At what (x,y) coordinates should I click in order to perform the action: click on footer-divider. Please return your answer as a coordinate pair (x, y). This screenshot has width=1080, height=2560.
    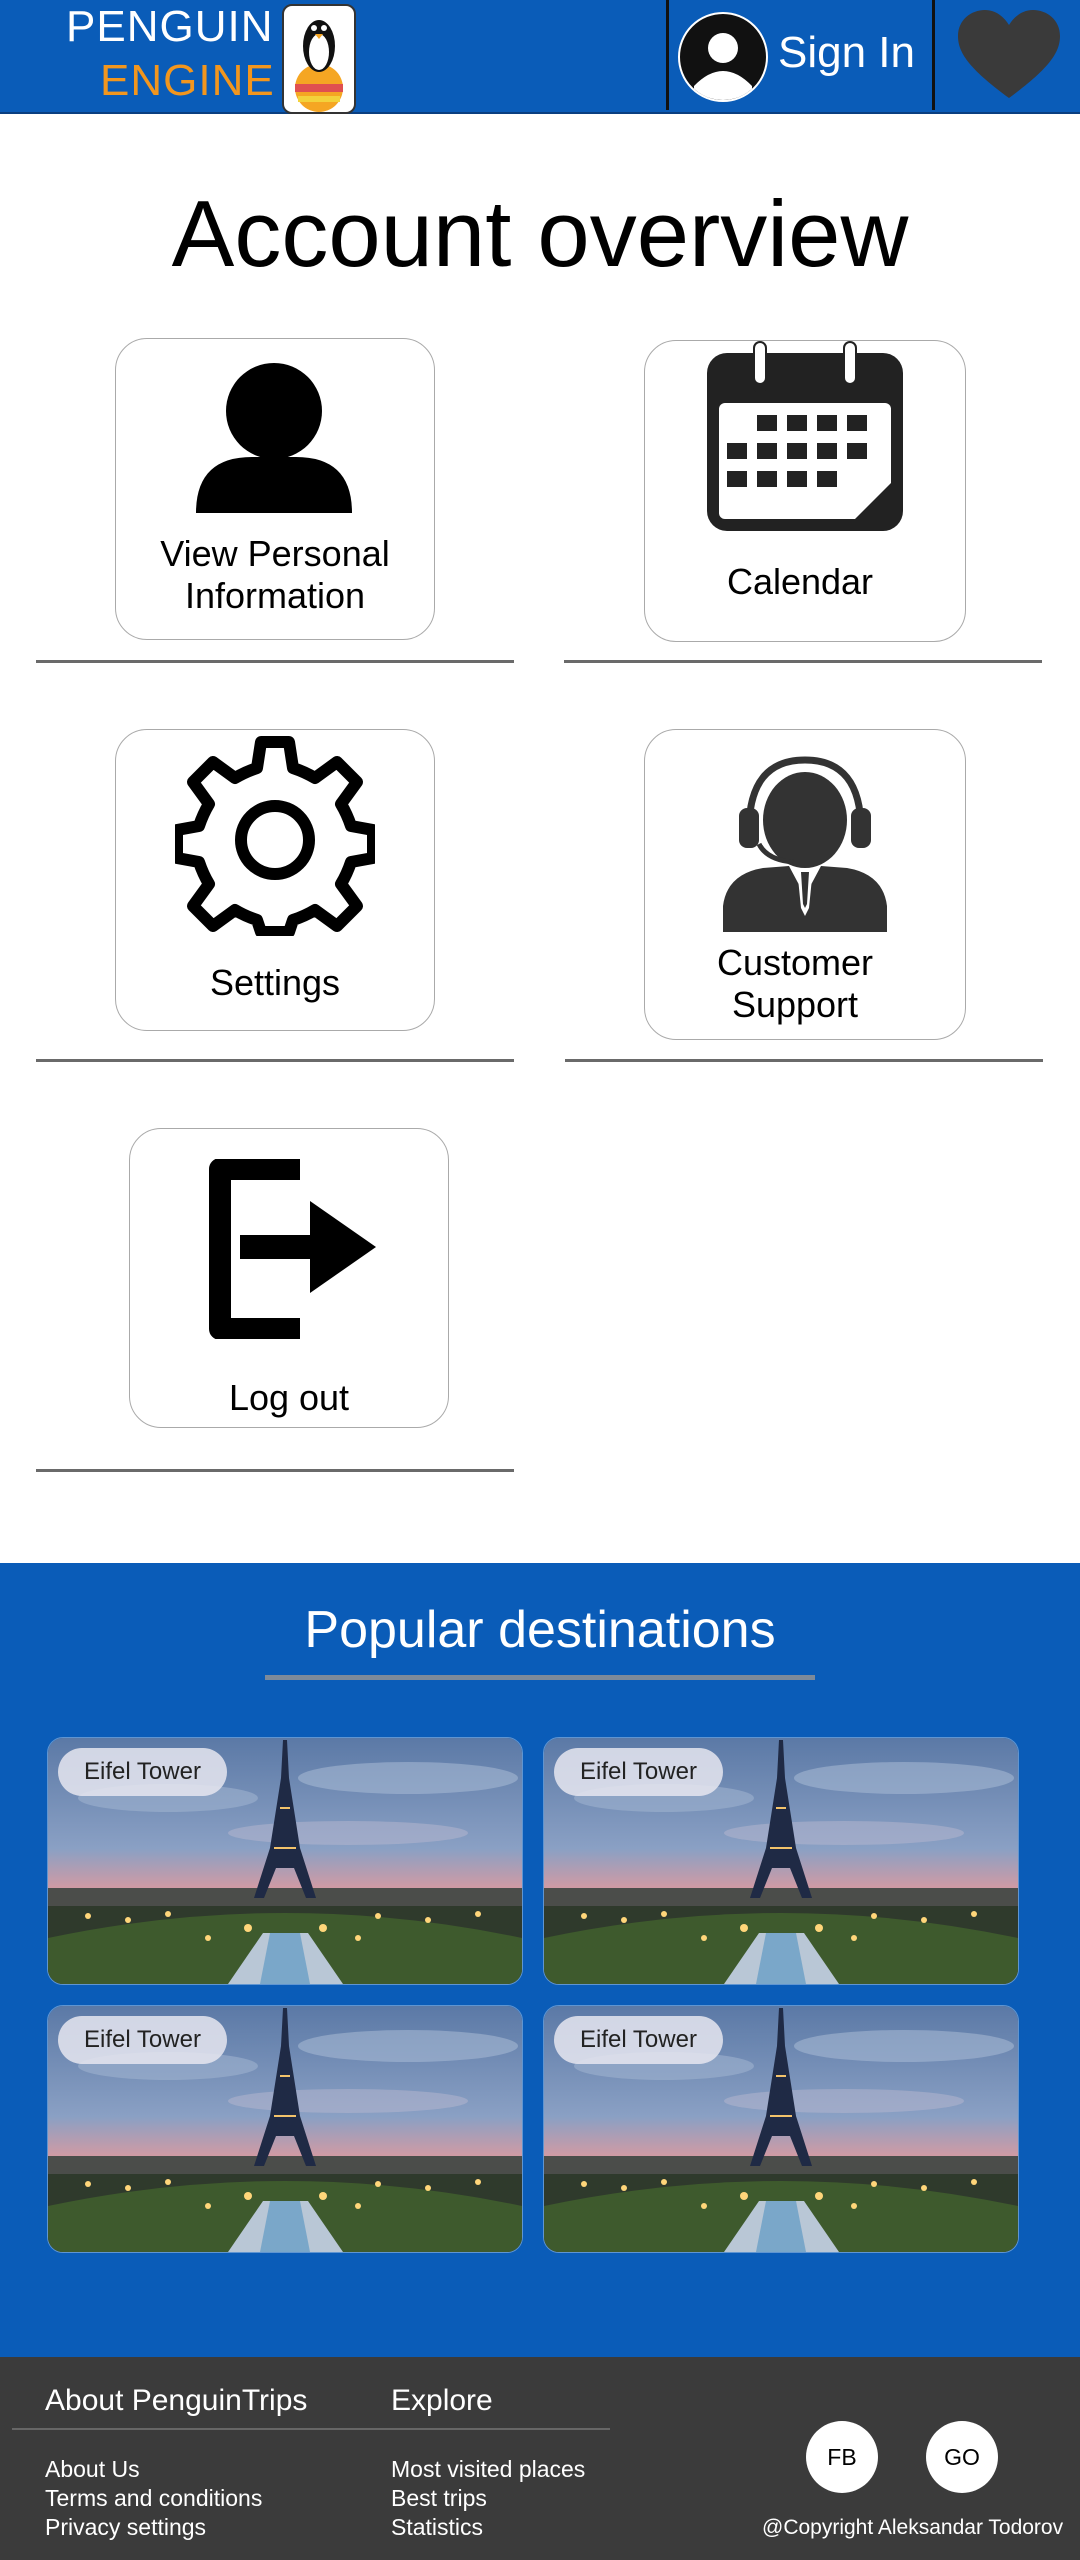
    Looking at the image, I should click on (311, 2429).